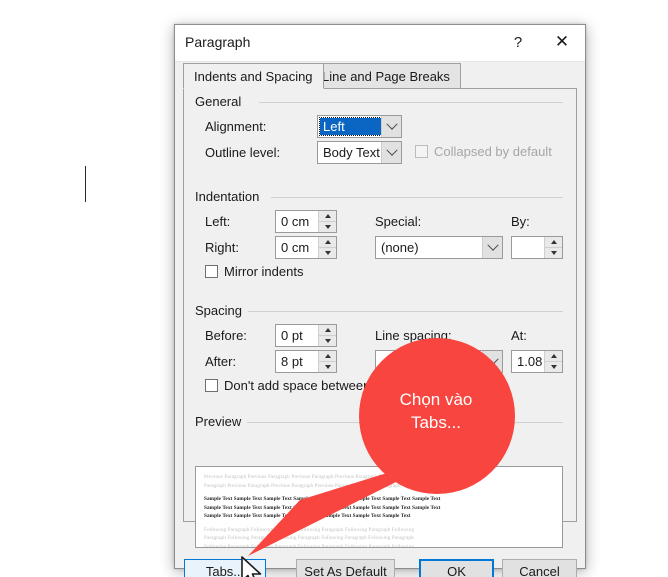 The width and height of the screenshot is (668, 577). I want to click on before-label: Before:, so click(226, 335).